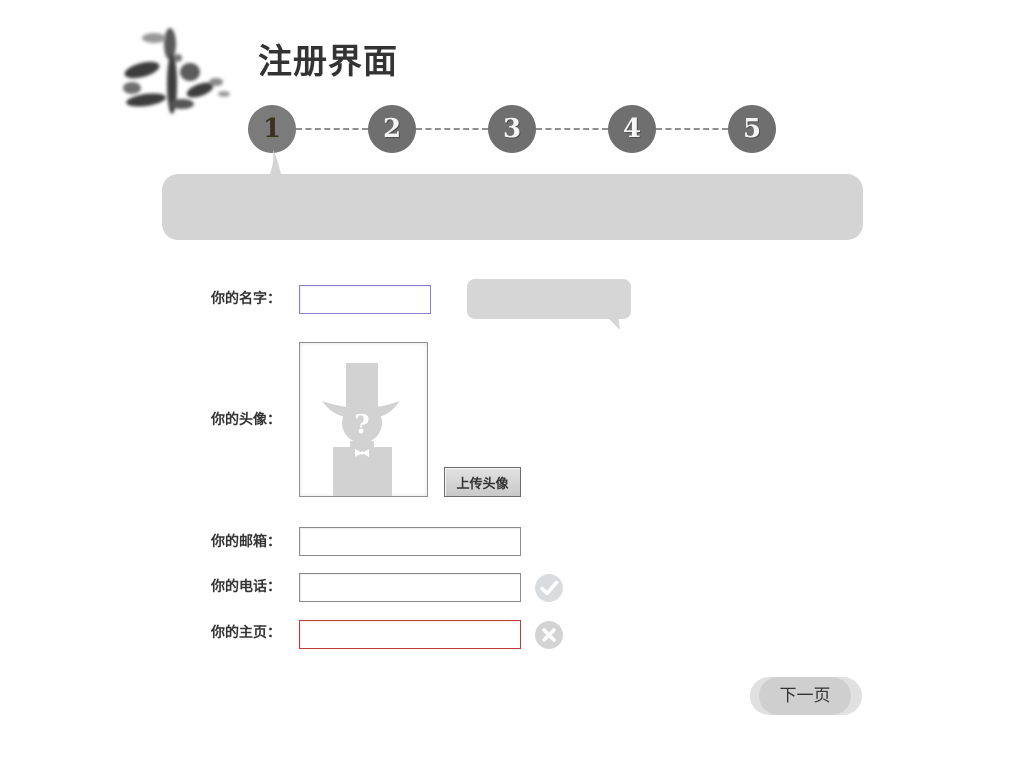 The height and width of the screenshot is (768, 1024). Describe the element at coordinates (549, 635) in the screenshot. I see `x-circle-icon` at that location.